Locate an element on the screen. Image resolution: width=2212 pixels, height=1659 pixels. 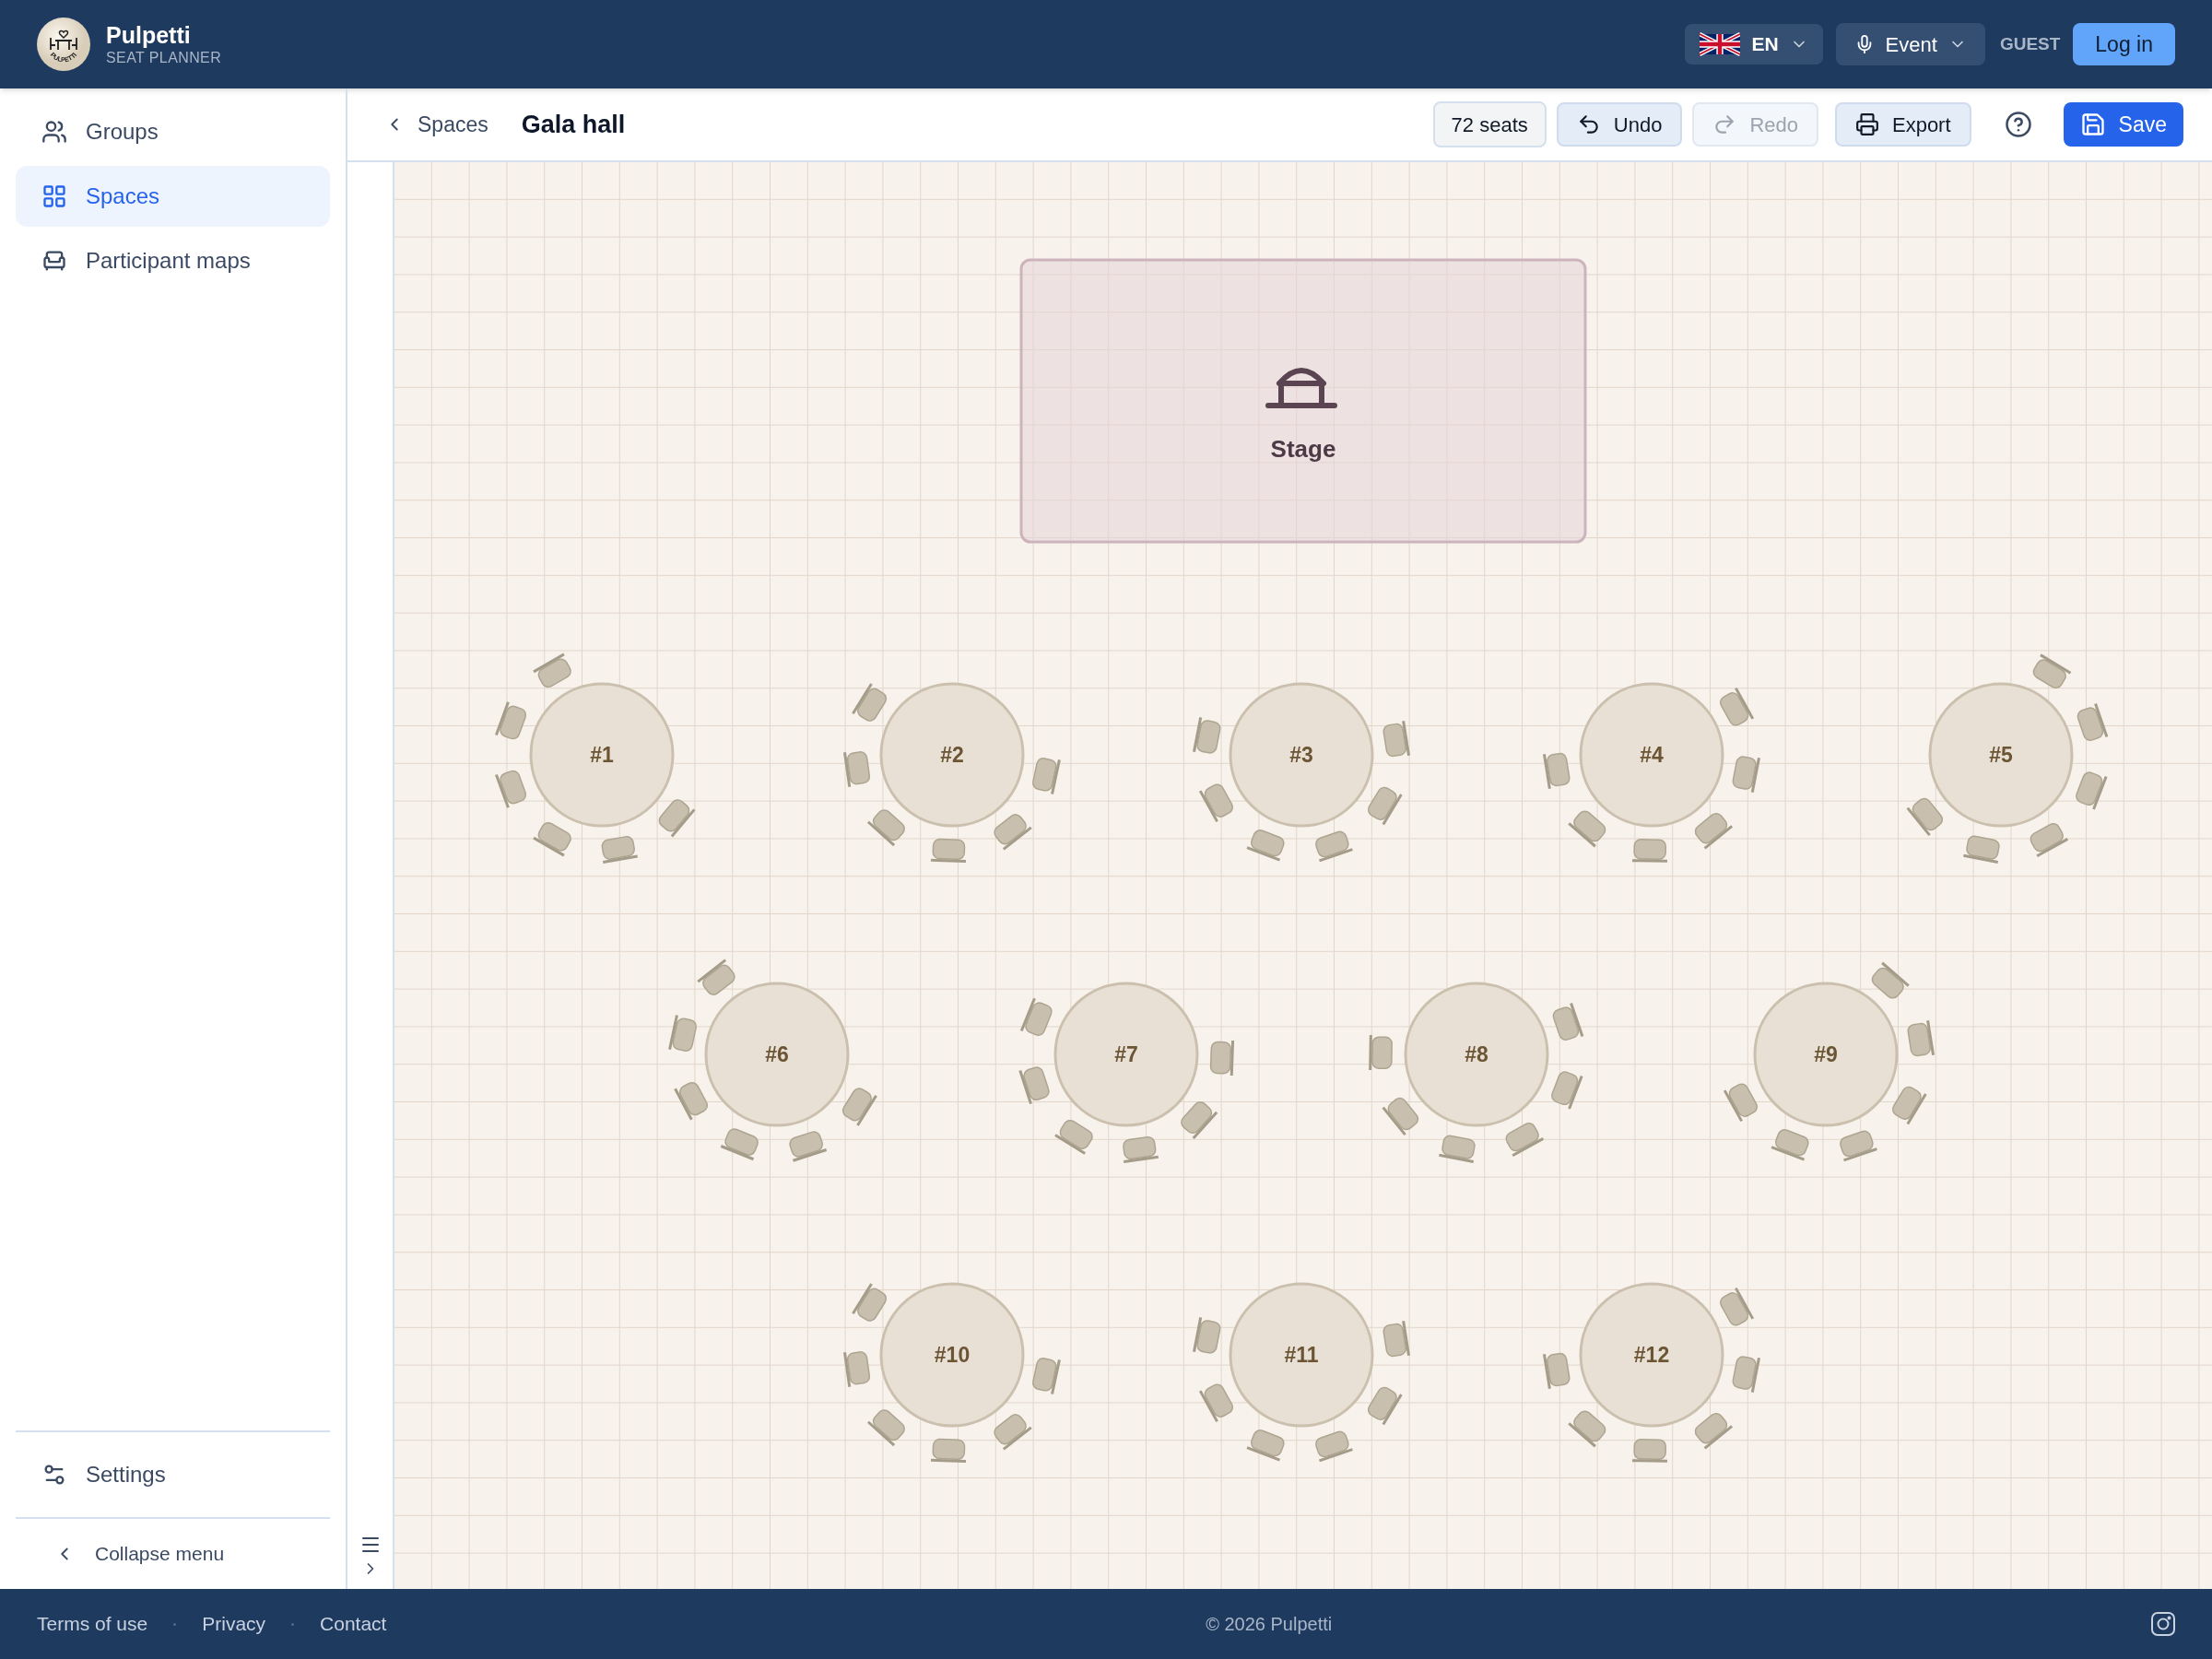
app-name: Pulpetti is located at coordinates (149, 35).